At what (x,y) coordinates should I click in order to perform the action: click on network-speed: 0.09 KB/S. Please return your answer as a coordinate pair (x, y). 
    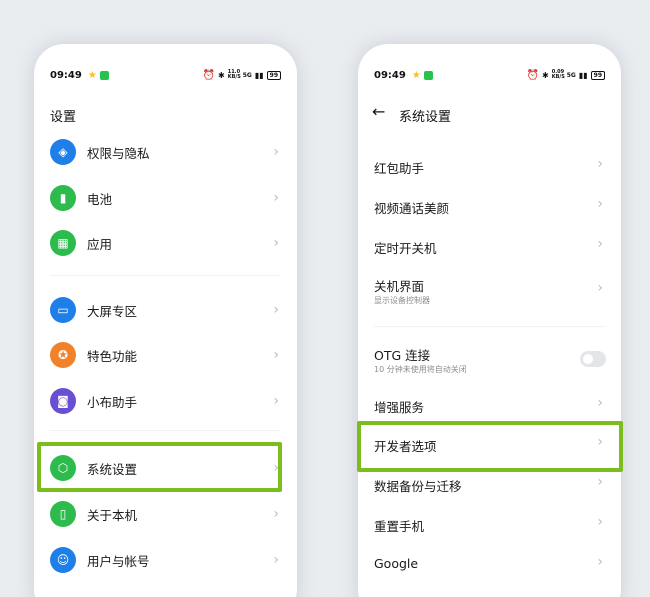
    Looking at the image, I should click on (558, 74).